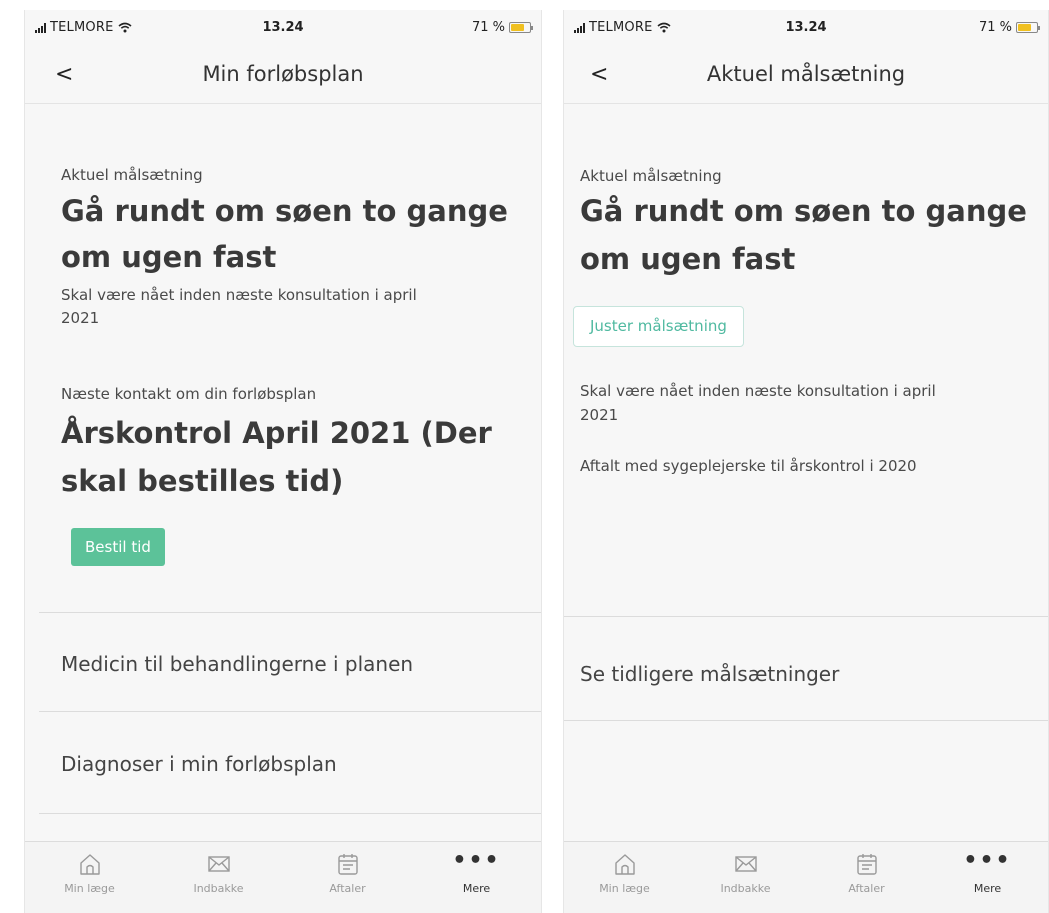 The image size is (1049, 913). I want to click on navigation-bar: < Min forløbsplan, so click(283, 76).